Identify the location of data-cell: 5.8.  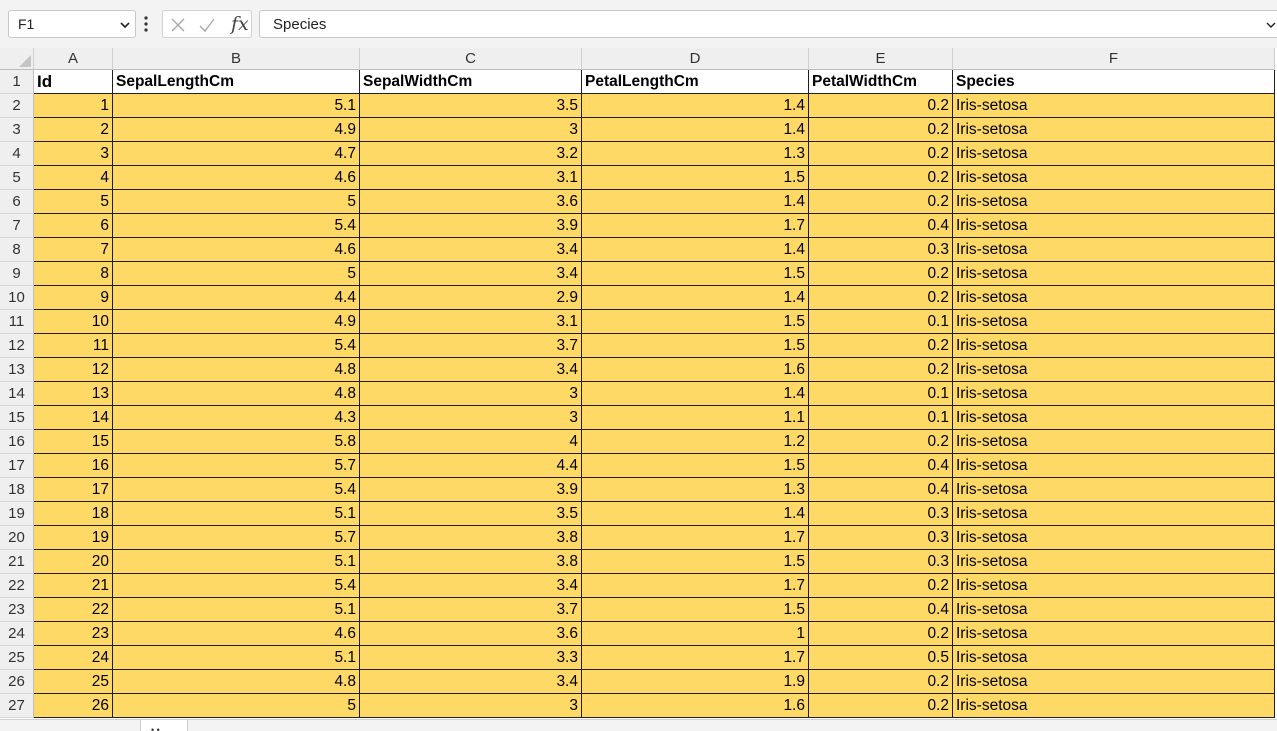
(236, 442).